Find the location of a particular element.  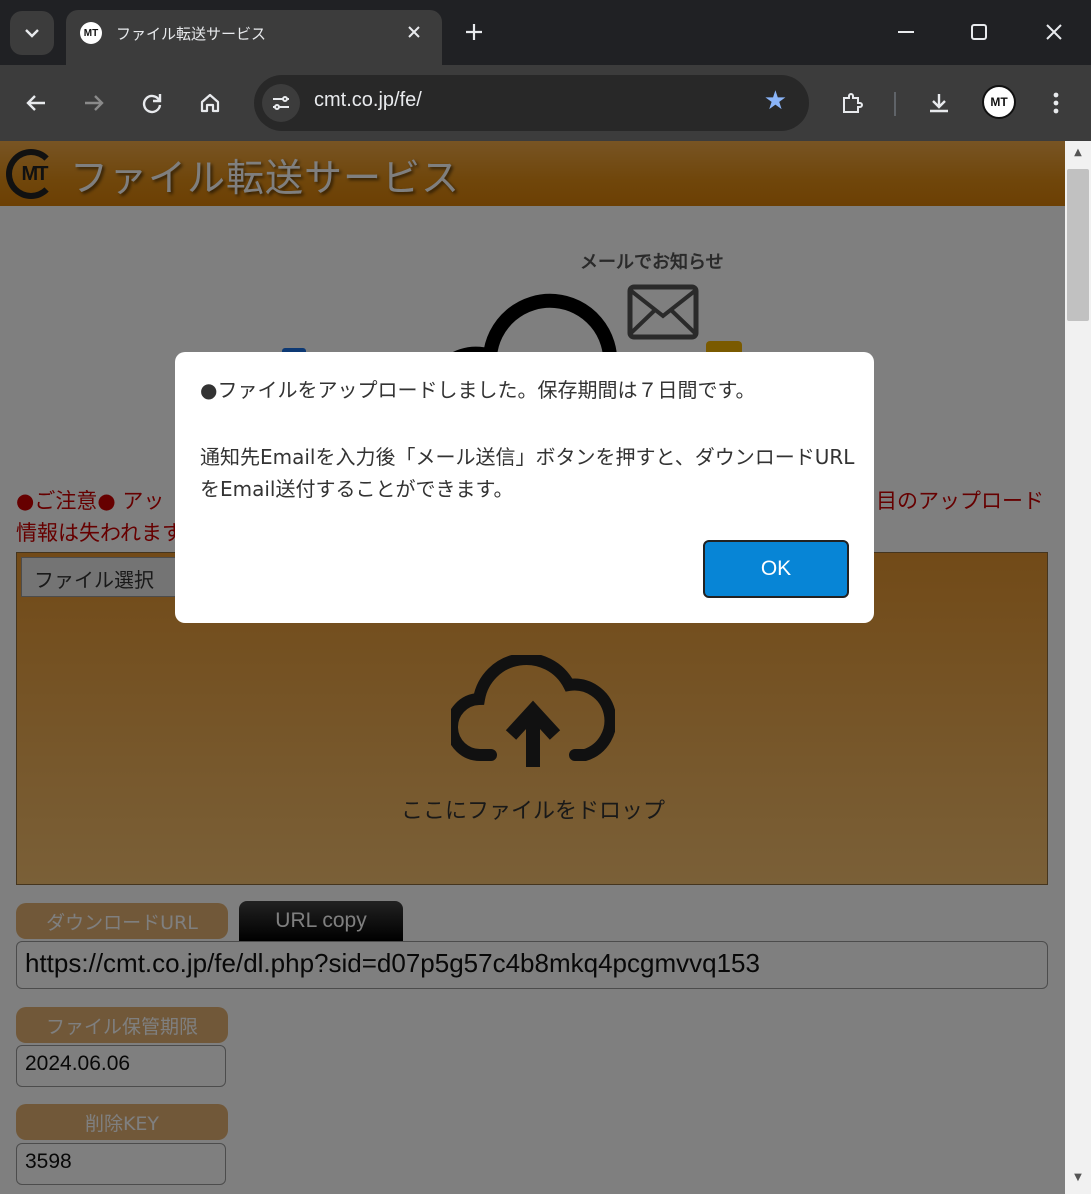

chevron-down-icon is located at coordinates (32, 33).